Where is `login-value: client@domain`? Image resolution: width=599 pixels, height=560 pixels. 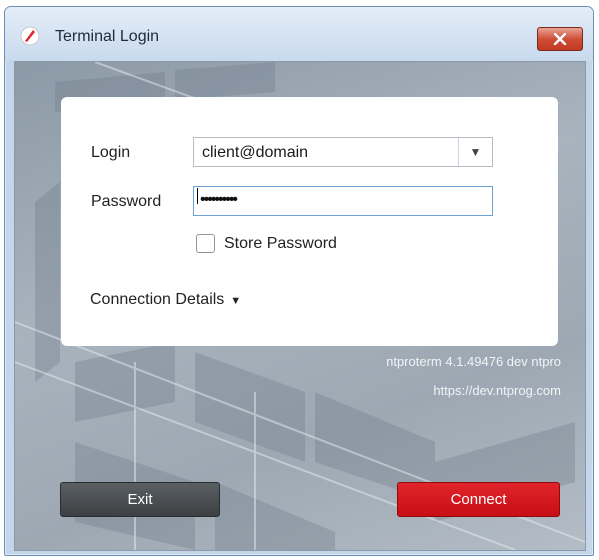 login-value: client@domain is located at coordinates (255, 152).